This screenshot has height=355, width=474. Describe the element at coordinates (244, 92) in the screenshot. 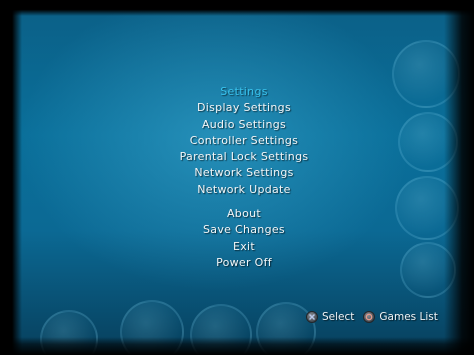

I see `menu-title-settings: Settings` at that location.